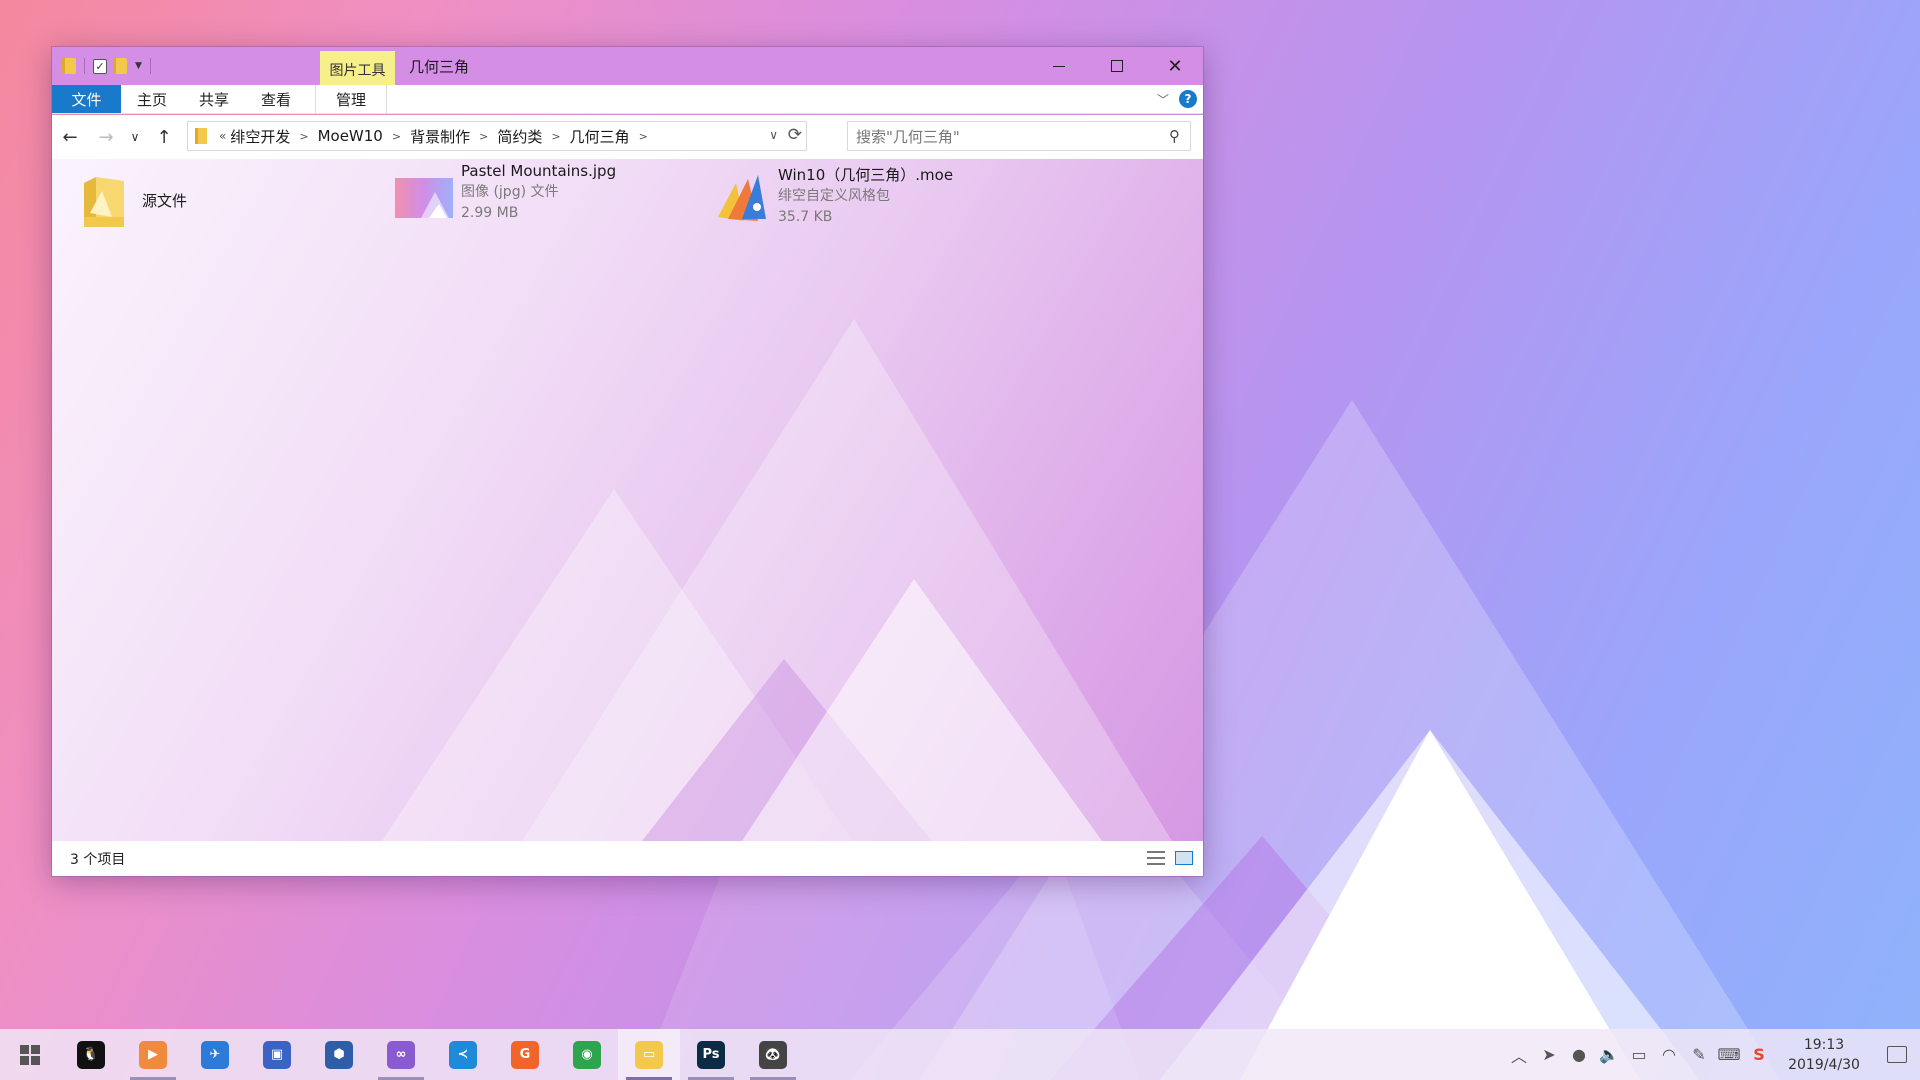 This screenshot has width=1920, height=1080. I want to click on clock: 19:13 2019/4/30, so click(1824, 1055).